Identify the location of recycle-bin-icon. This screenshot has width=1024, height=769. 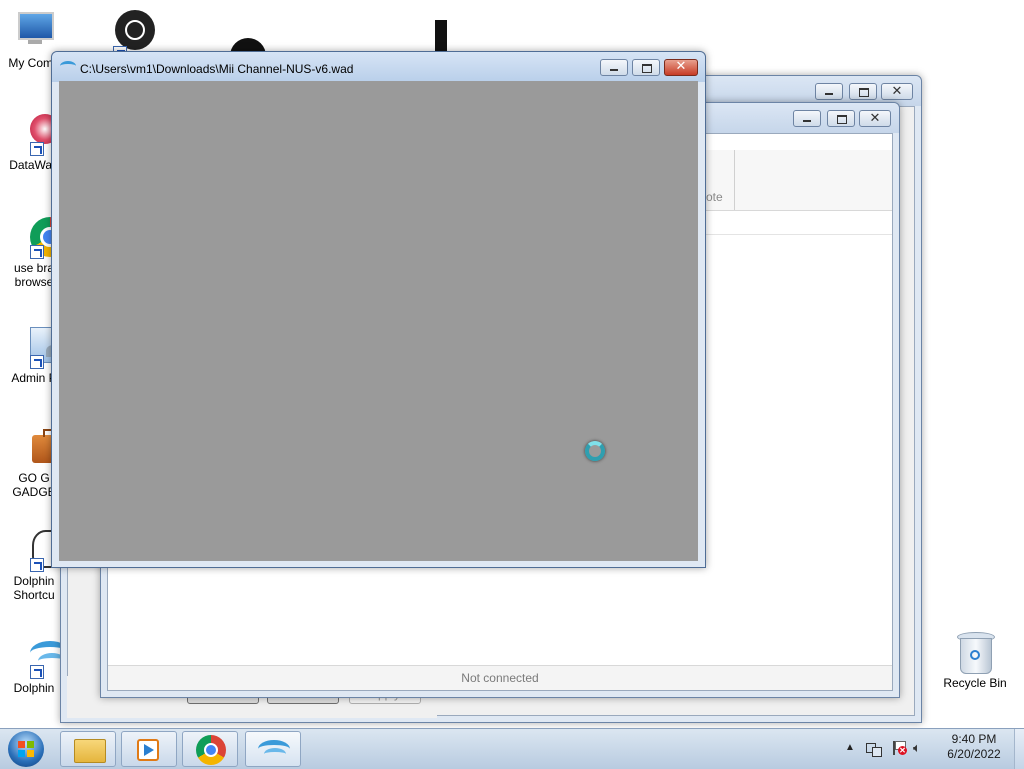
(975, 652).